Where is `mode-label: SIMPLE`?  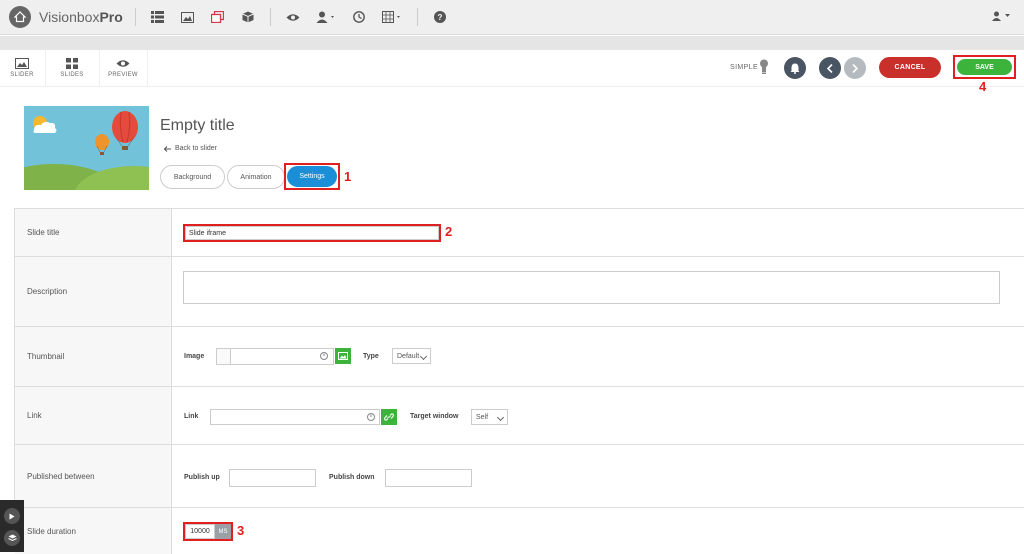 mode-label: SIMPLE is located at coordinates (744, 67).